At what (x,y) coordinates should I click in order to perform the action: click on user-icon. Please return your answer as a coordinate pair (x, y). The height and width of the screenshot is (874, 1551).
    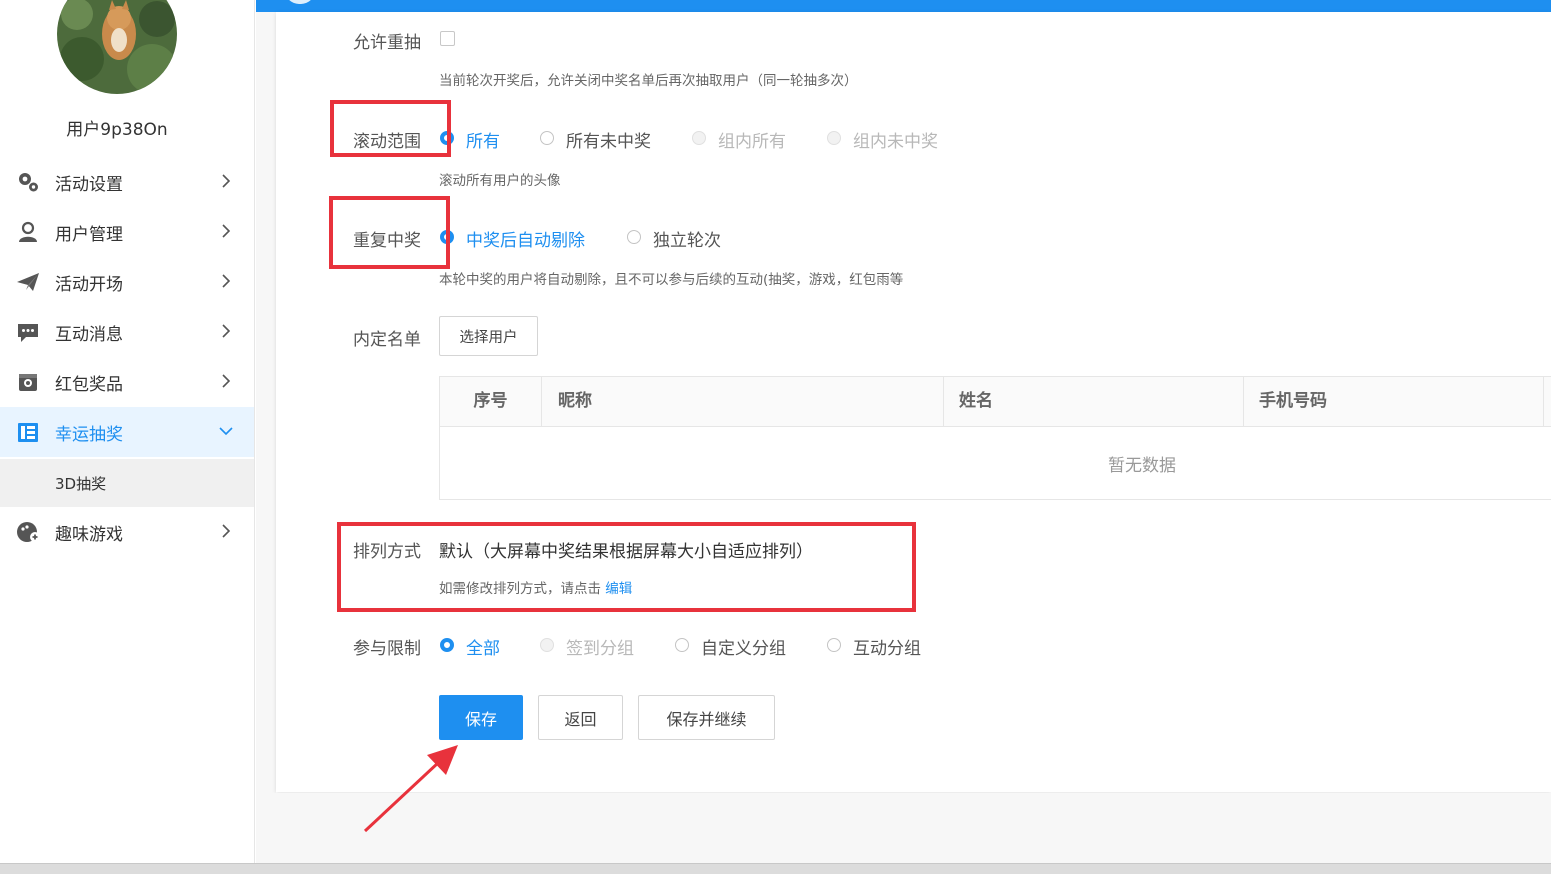
    Looking at the image, I should click on (28, 231).